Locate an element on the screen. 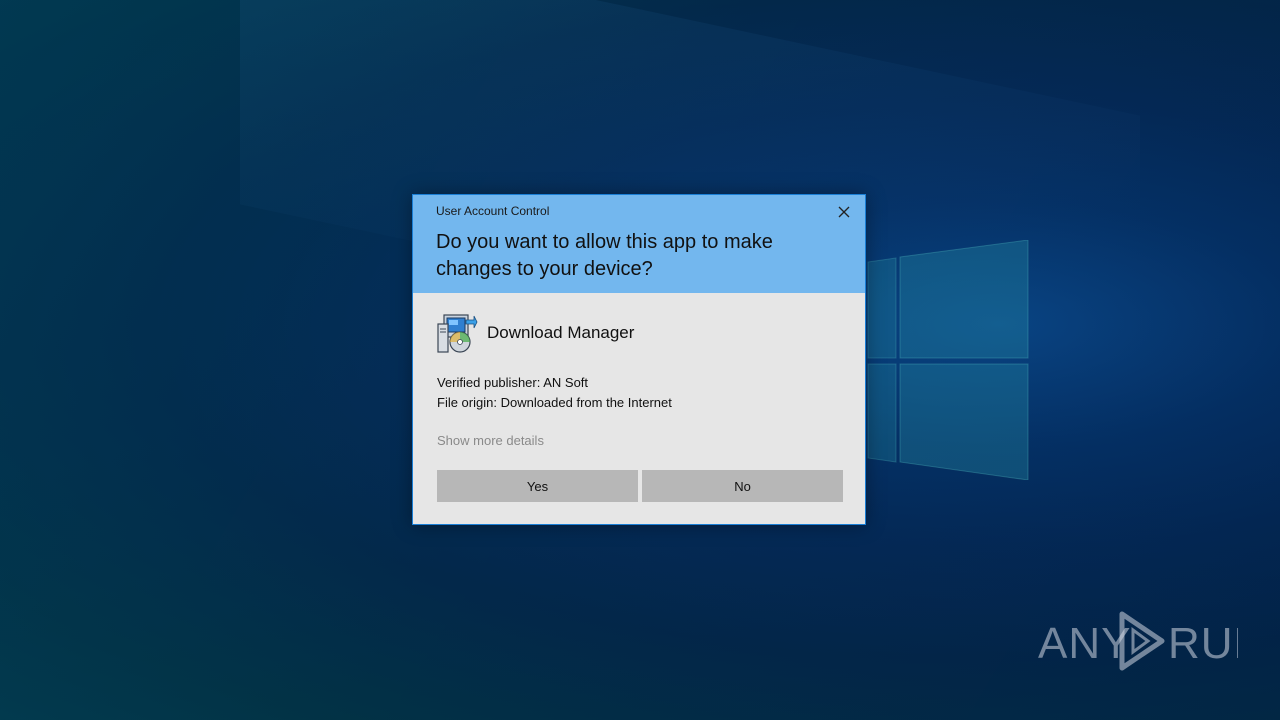 This screenshot has width=1280, height=720. app-info-row: Download Manager is located at coordinates (535, 333).